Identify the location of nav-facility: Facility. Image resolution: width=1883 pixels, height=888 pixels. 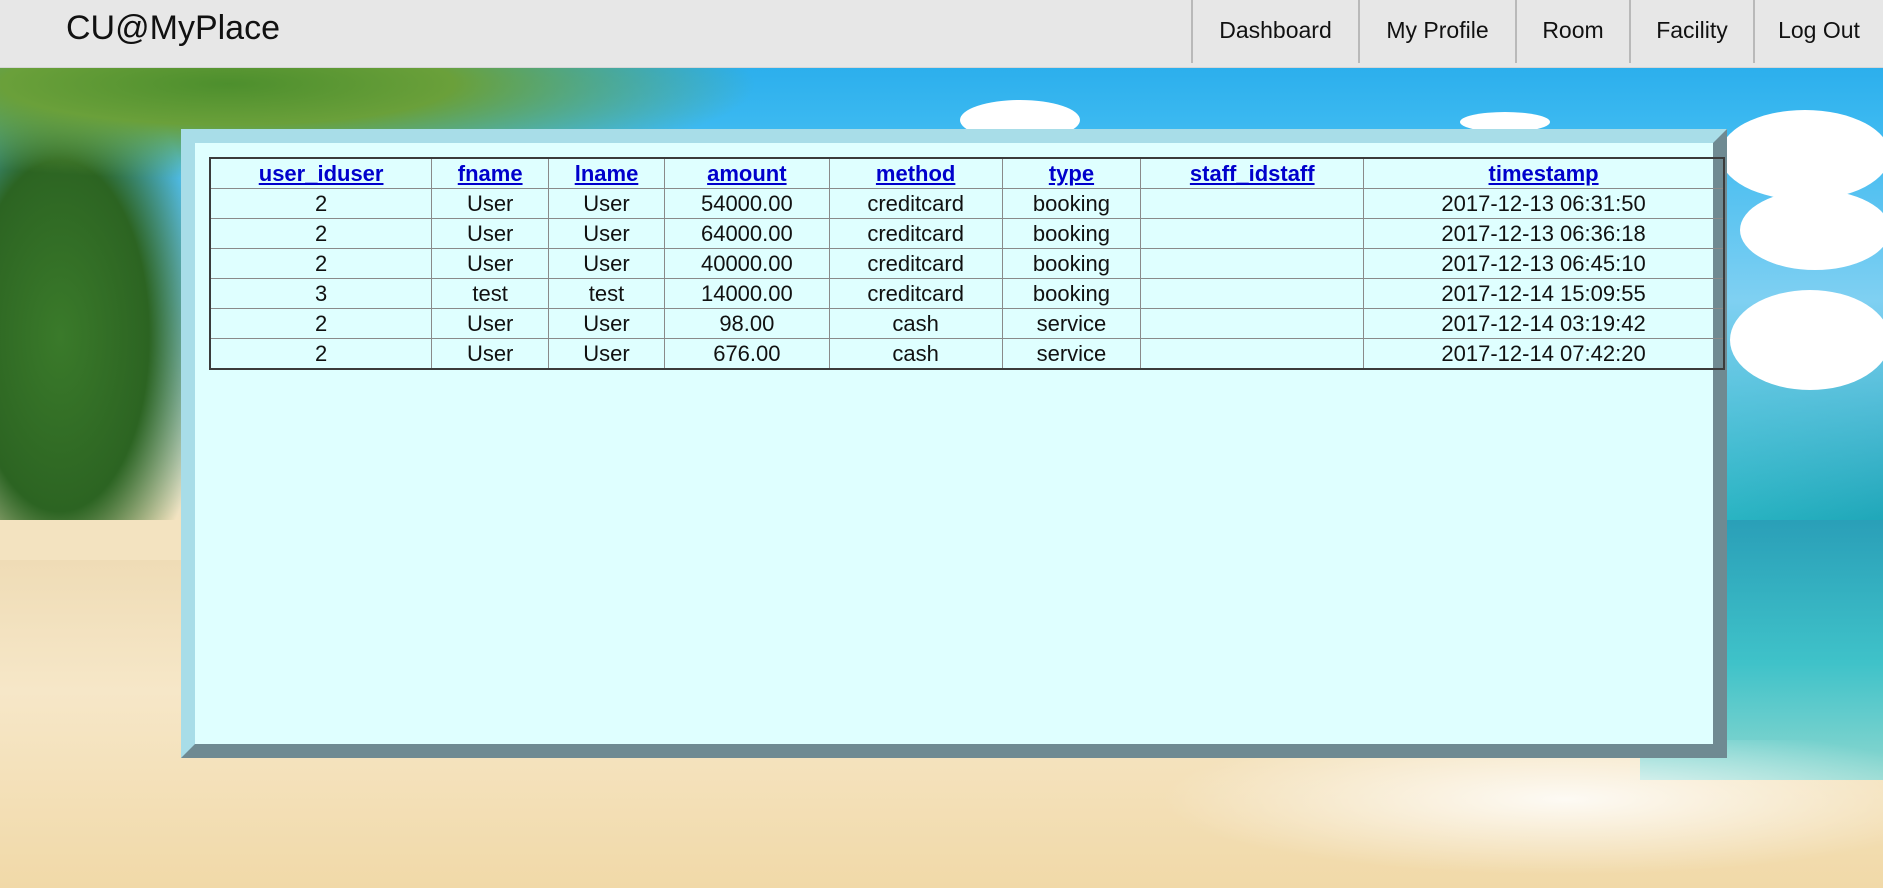
(1691, 31).